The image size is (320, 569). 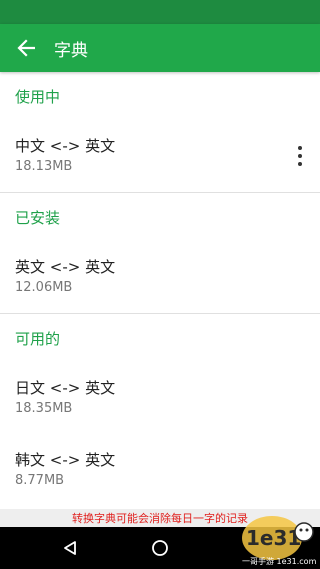 What do you see at coordinates (65, 388) in the screenshot?
I see `item-title: 日文 <-> 英文` at bounding box center [65, 388].